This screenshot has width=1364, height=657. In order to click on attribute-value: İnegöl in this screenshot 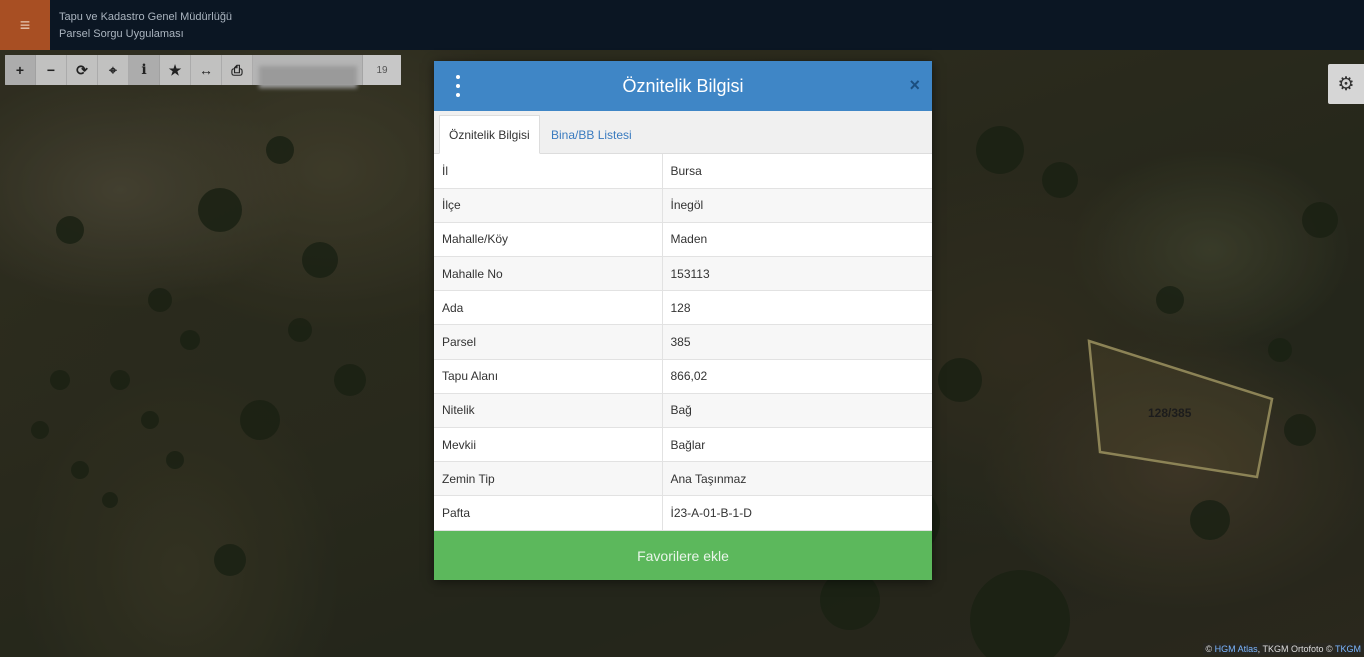, I will do `click(797, 205)`.